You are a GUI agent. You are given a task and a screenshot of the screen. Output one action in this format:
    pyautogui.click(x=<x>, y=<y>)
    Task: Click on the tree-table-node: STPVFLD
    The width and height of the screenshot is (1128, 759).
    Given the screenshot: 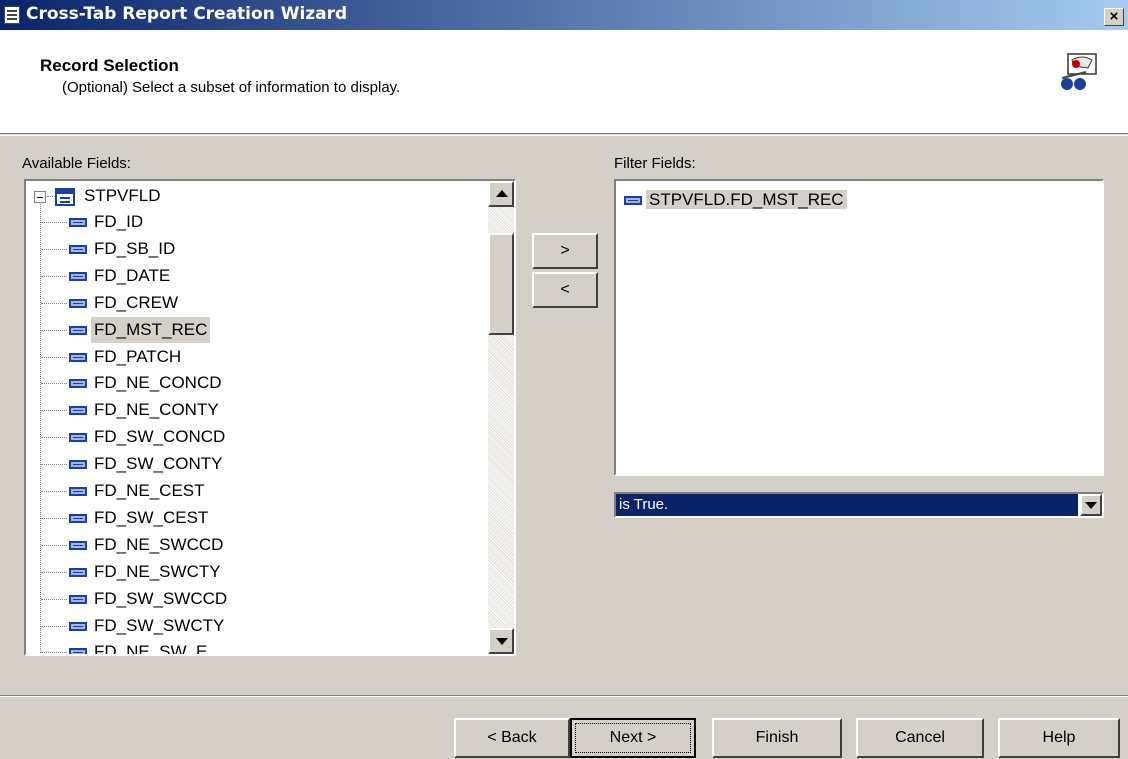 What is the action you would take?
    pyautogui.click(x=99, y=196)
    